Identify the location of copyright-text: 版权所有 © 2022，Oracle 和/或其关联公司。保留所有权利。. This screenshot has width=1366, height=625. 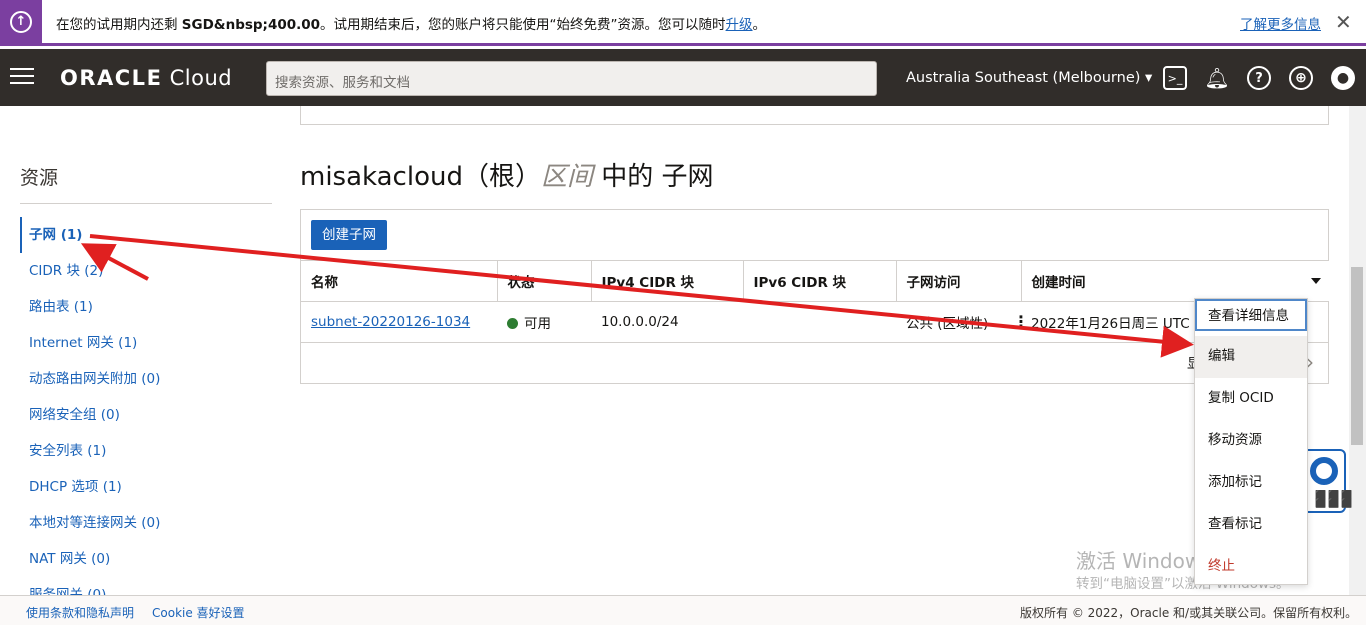
(1189, 613).